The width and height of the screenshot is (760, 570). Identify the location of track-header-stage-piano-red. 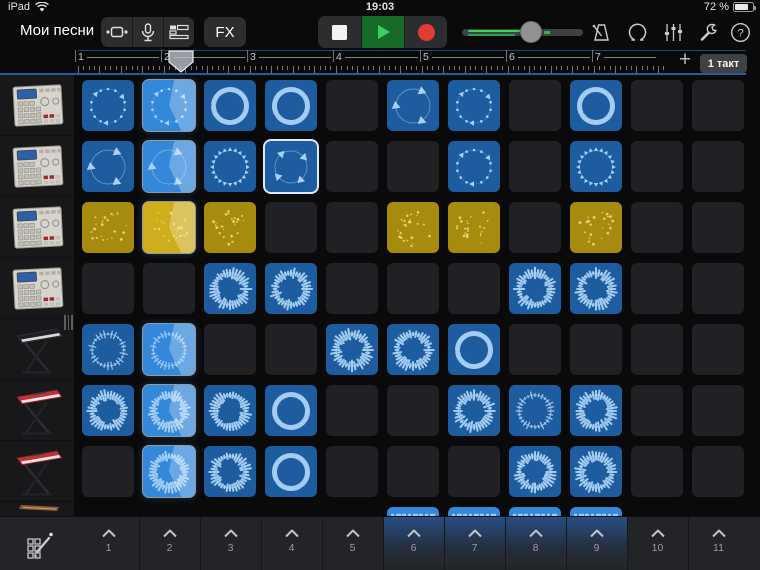
(38, 472).